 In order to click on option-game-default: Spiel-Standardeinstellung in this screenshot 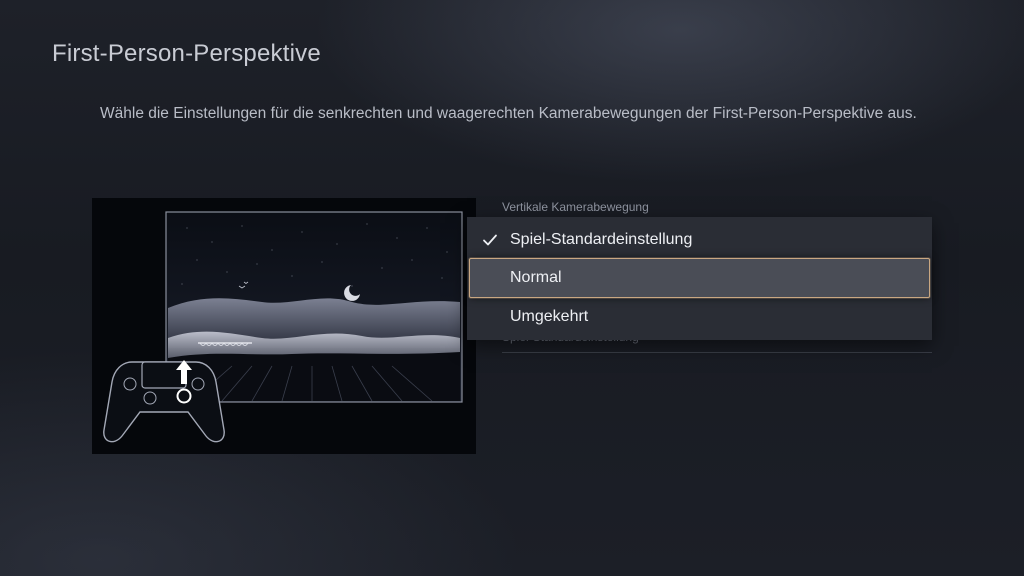, I will do `click(699, 240)`.